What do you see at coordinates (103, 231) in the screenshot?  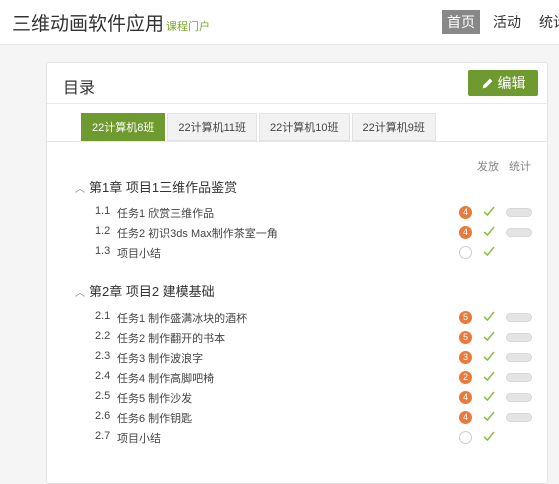 I see `item-number: 1.2` at bounding box center [103, 231].